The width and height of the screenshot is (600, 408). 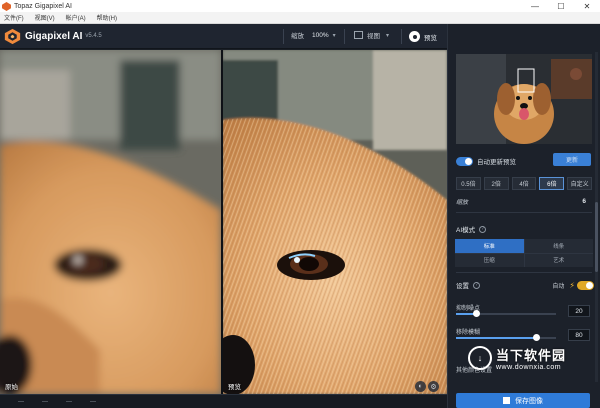 I want to click on download-logo-icon: ↓, so click(x=480, y=358).